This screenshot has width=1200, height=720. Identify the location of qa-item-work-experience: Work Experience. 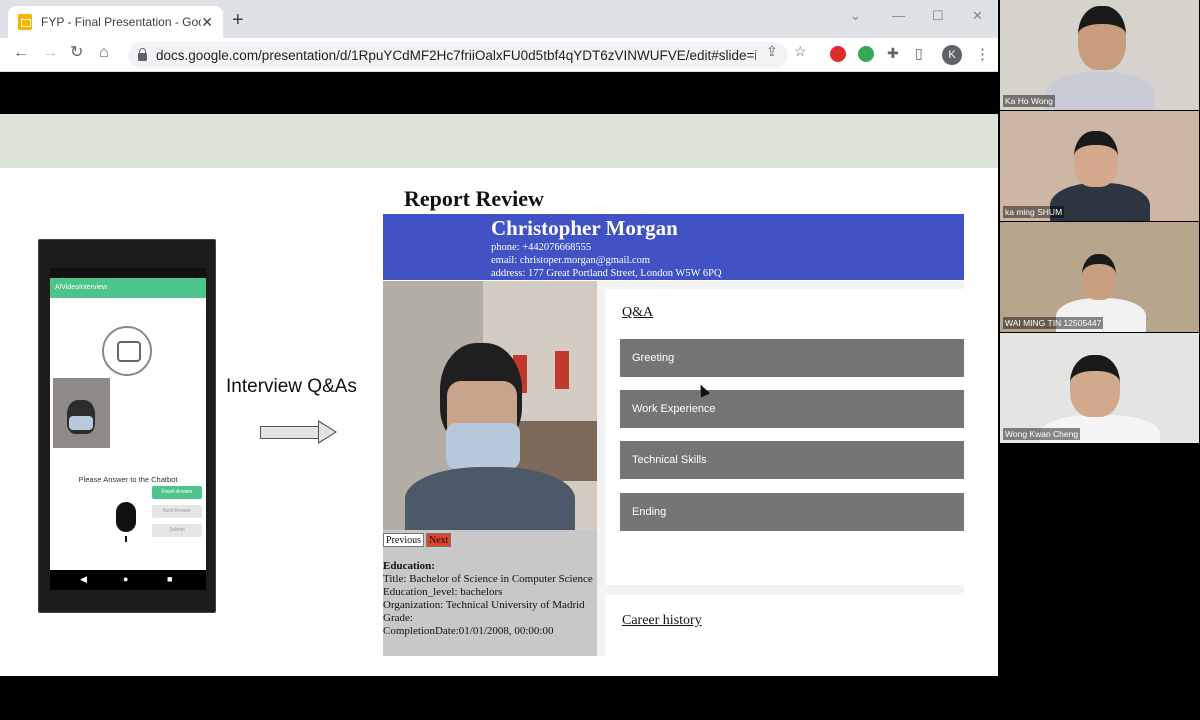
(792, 409).